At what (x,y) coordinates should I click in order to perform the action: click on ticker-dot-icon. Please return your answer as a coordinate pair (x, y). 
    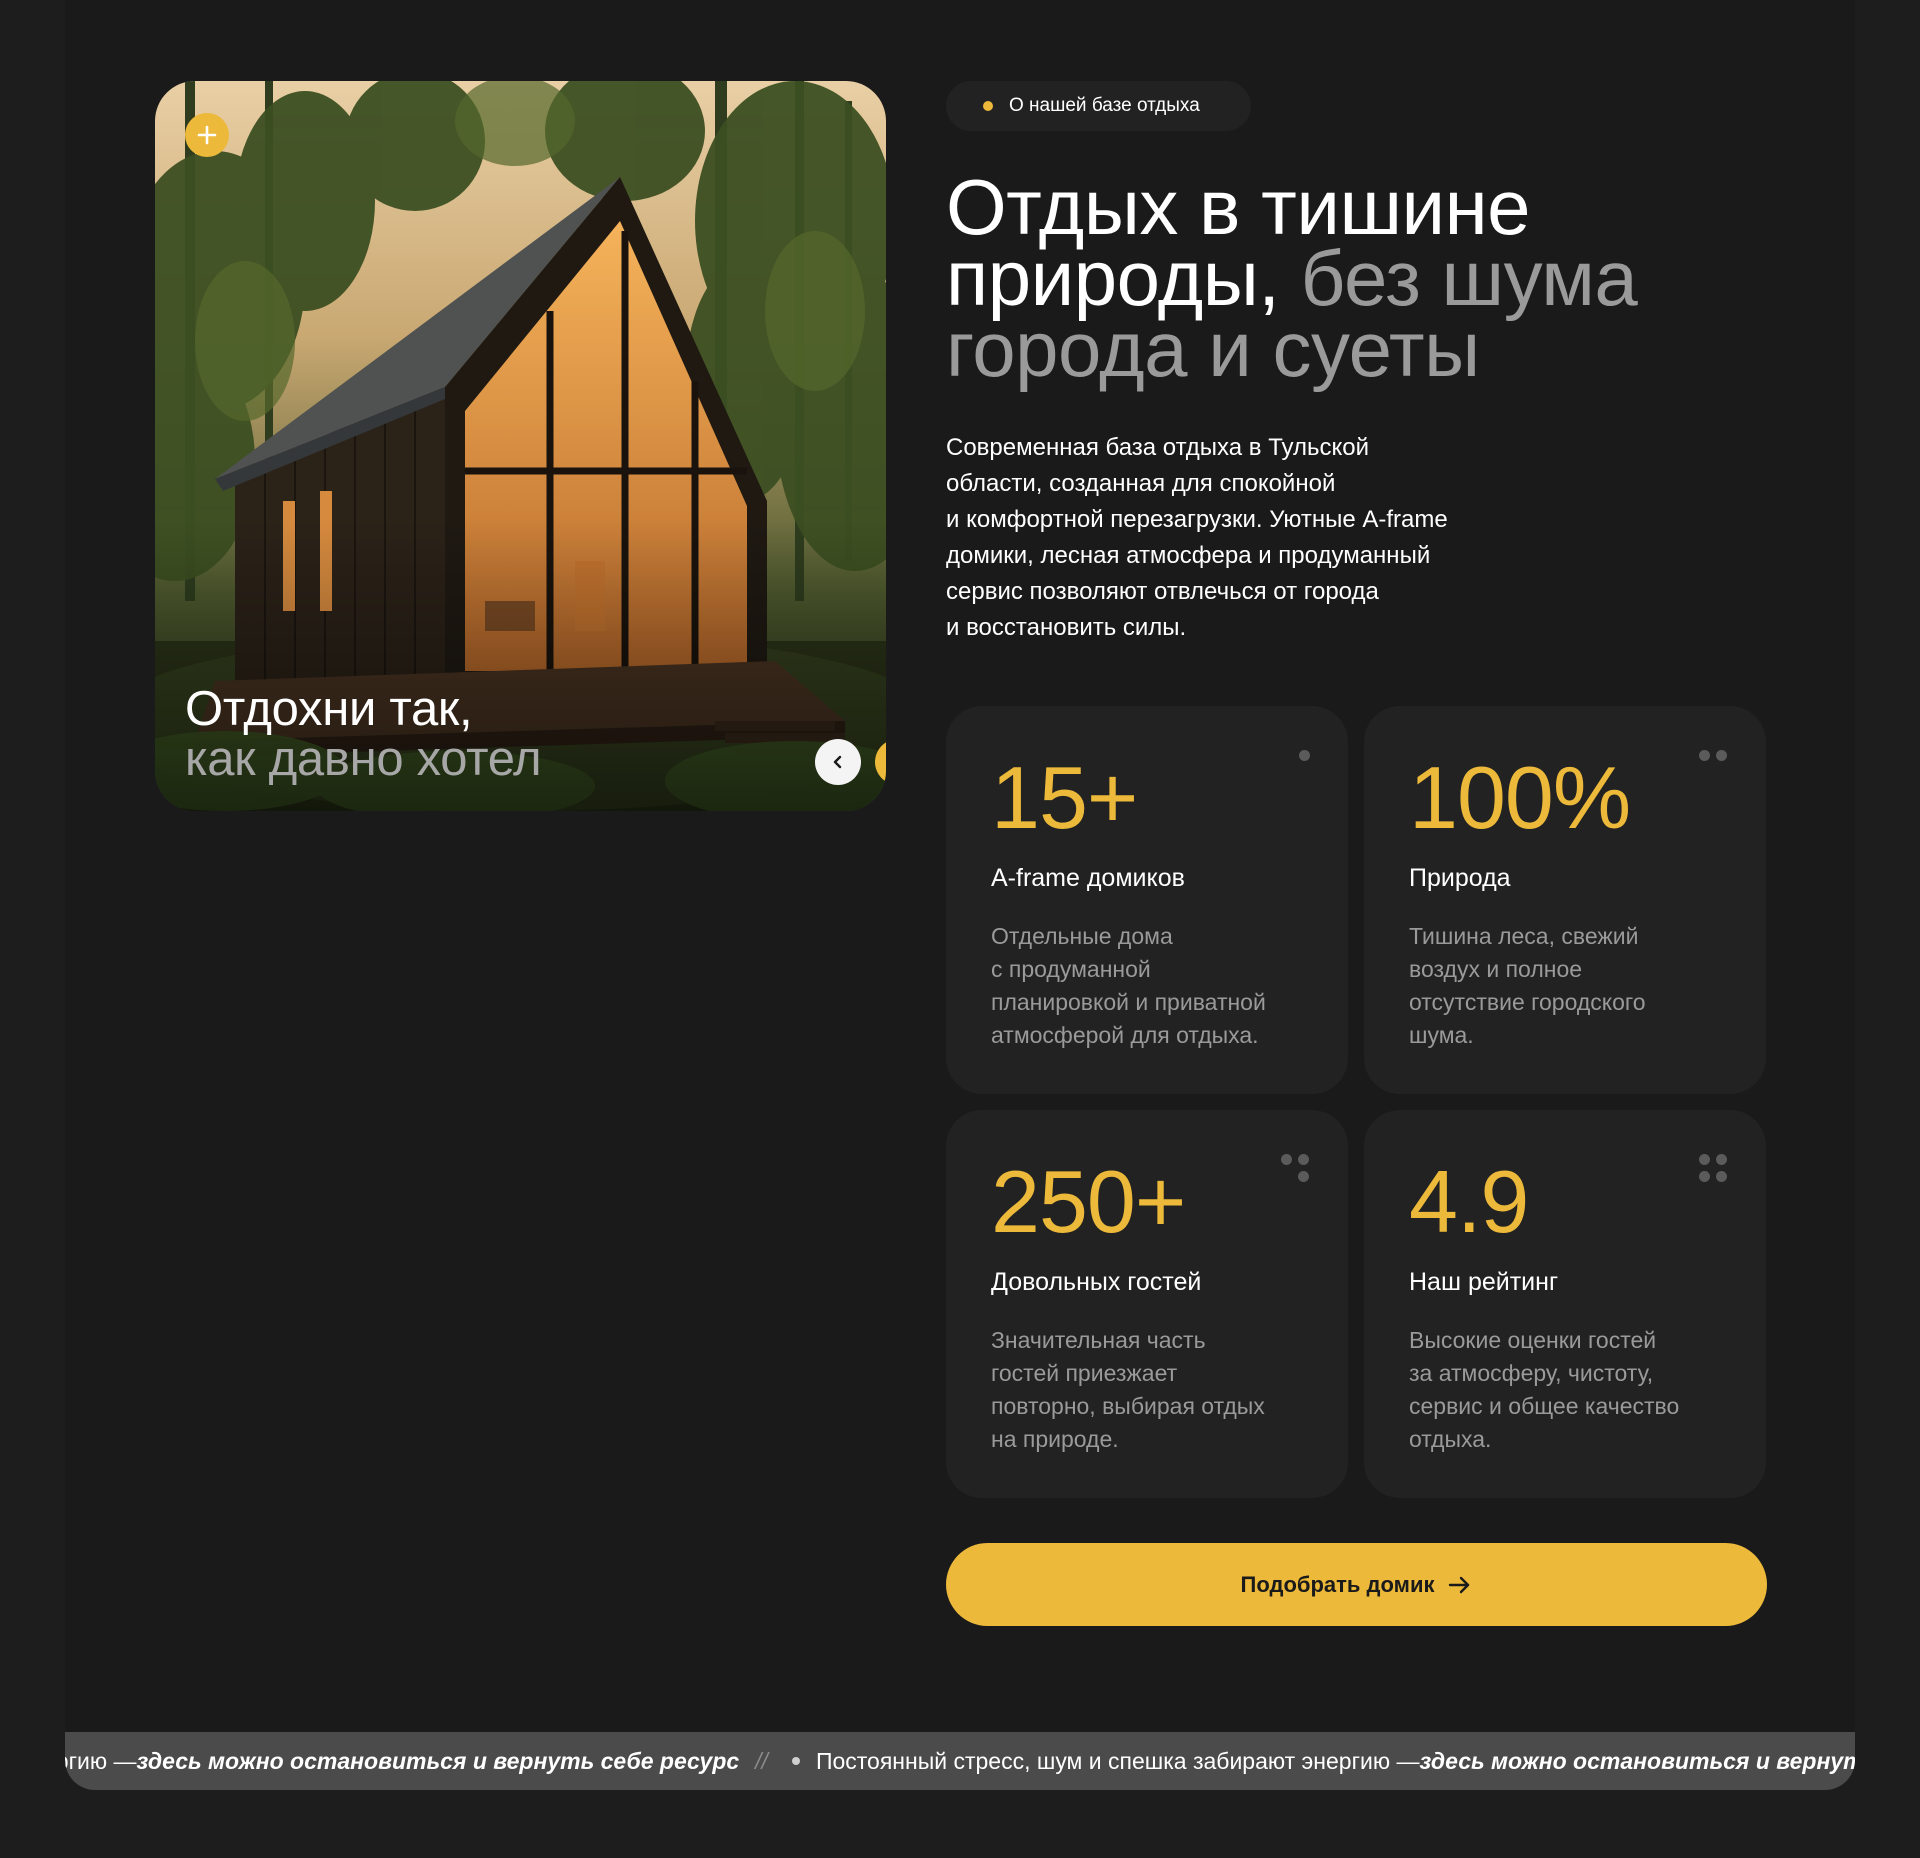
    Looking at the image, I should click on (795, 1761).